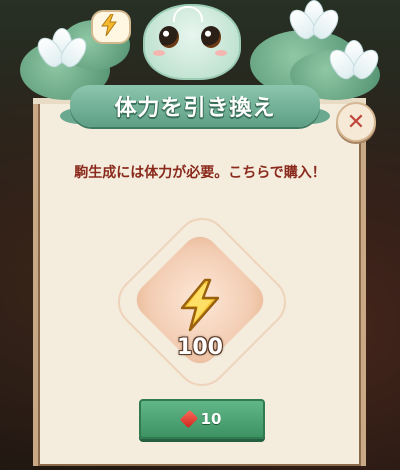  What do you see at coordinates (211, 419) in the screenshot?
I see `buy-price: 10` at bounding box center [211, 419].